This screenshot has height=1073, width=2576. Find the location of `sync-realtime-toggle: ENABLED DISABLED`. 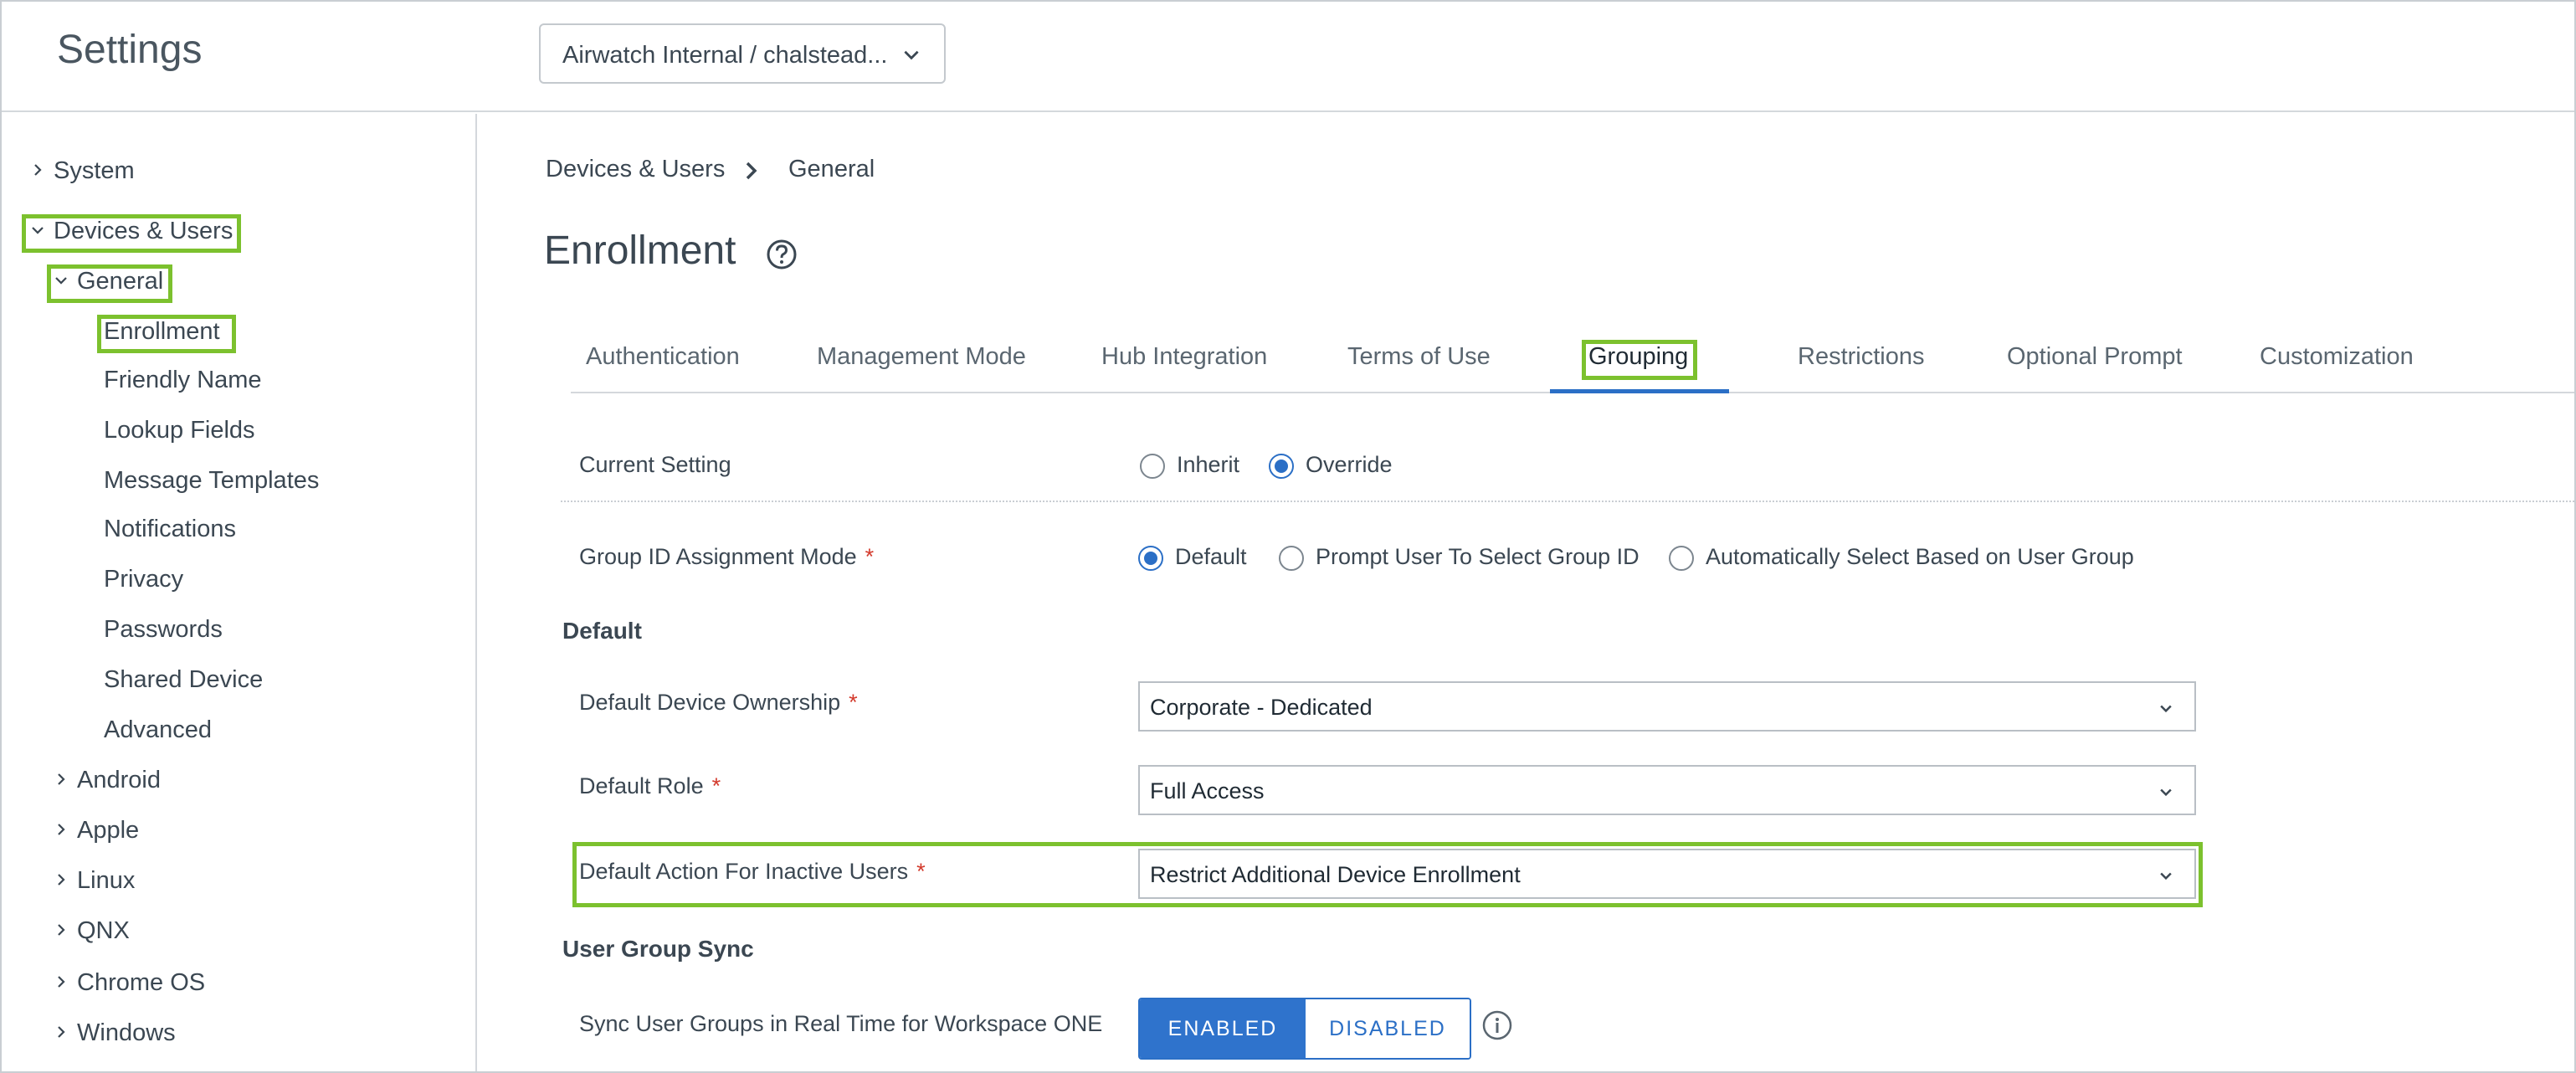

sync-realtime-toggle: ENABLED DISABLED is located at coordinates (1304, 1029).